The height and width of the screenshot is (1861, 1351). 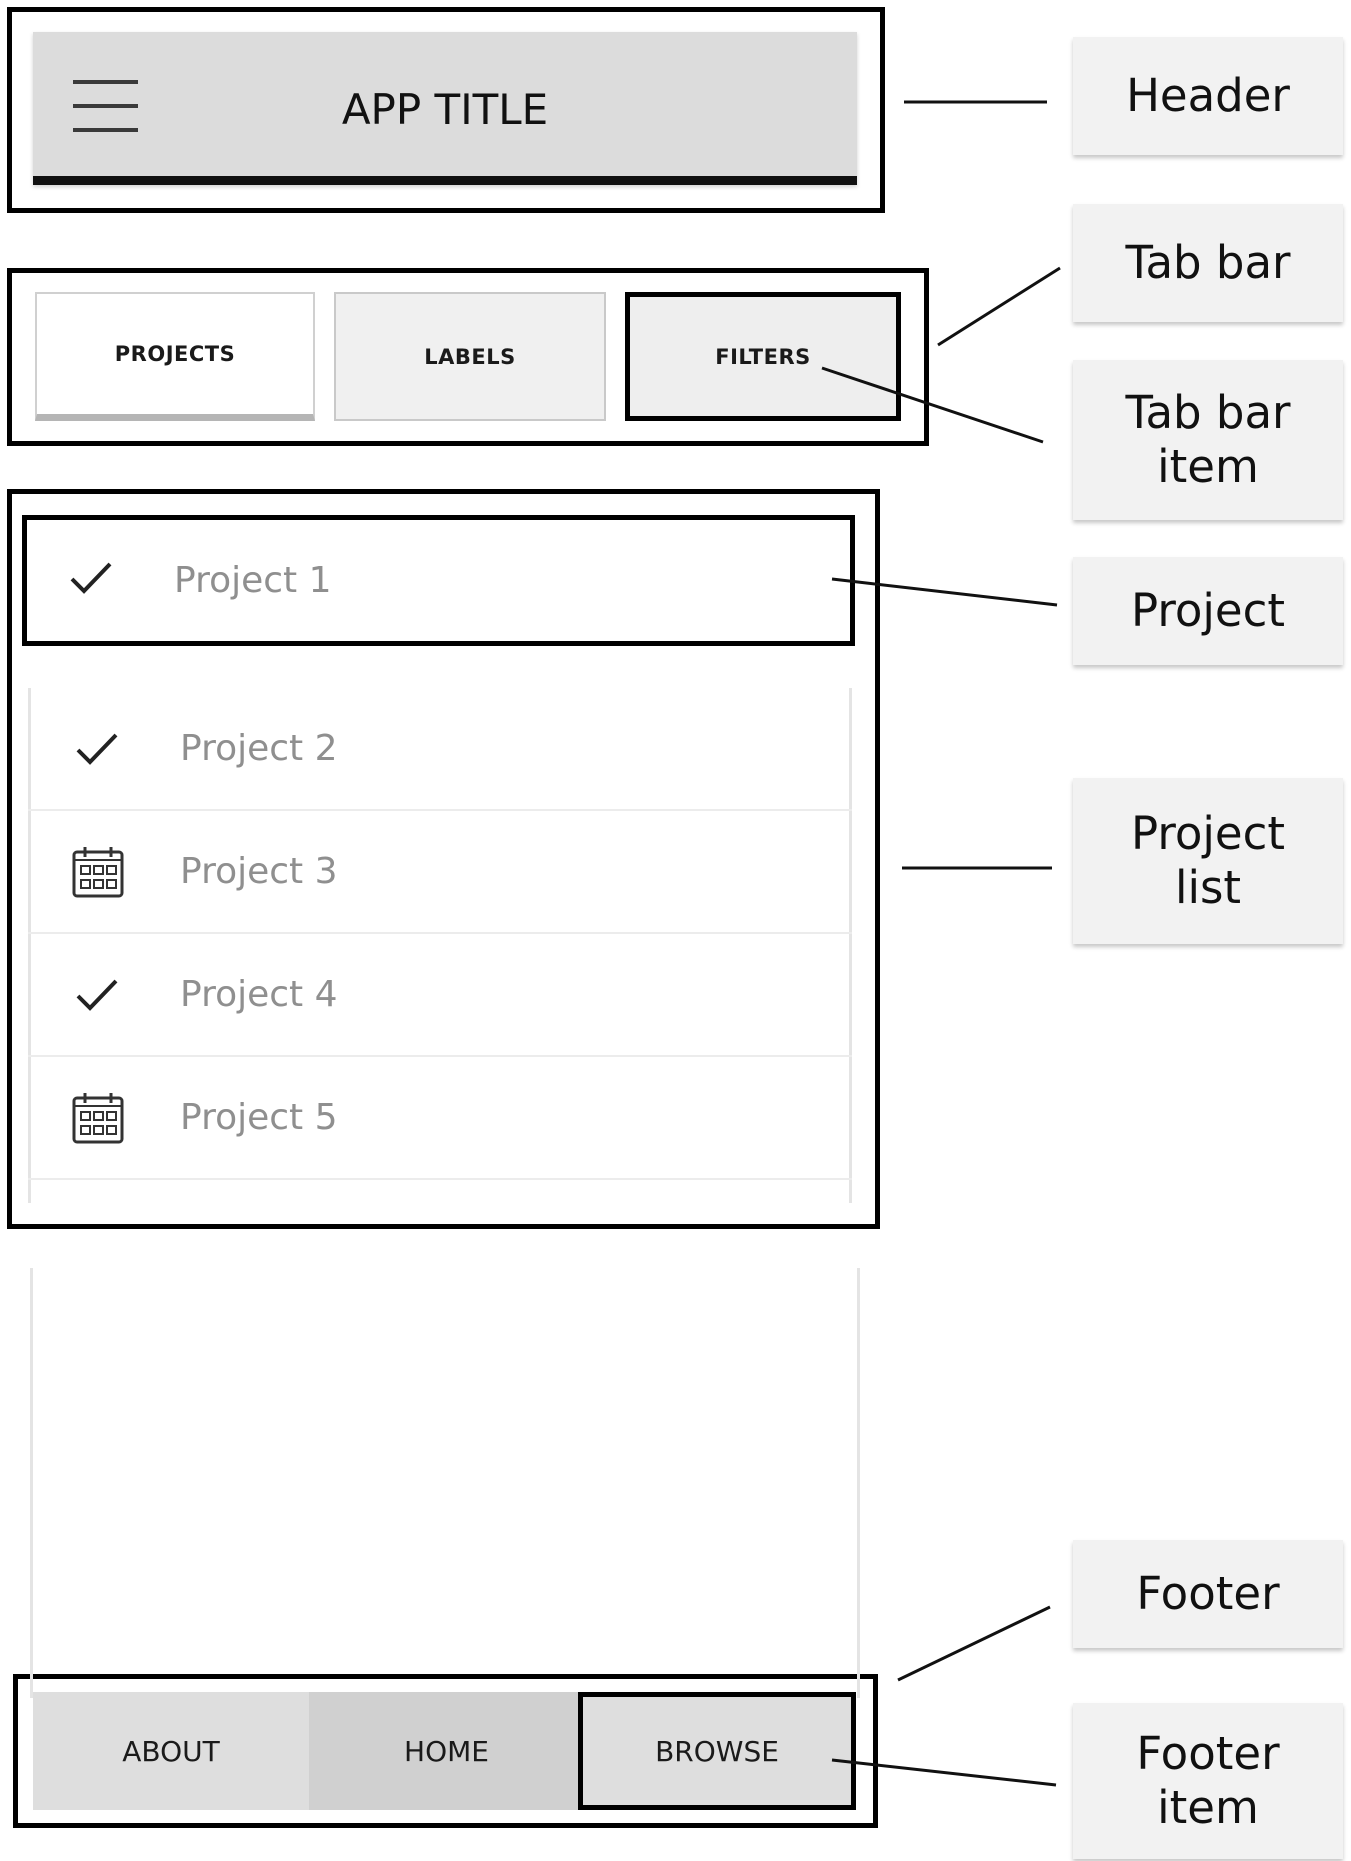 What do you see at coordinates (1208, 1781) in the screenshot?
I see `annotation-footer-item: Footer item` at bounding box center [1208, 1781].